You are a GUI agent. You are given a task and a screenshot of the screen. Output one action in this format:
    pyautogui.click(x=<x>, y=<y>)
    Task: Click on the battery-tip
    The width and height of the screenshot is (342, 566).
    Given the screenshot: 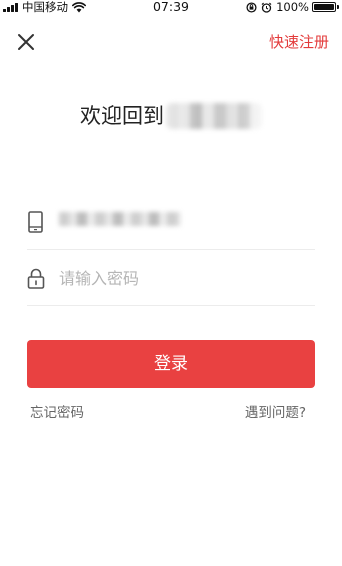 What is the action you would take?
    pyautogui.click(x=338, y=7)
    